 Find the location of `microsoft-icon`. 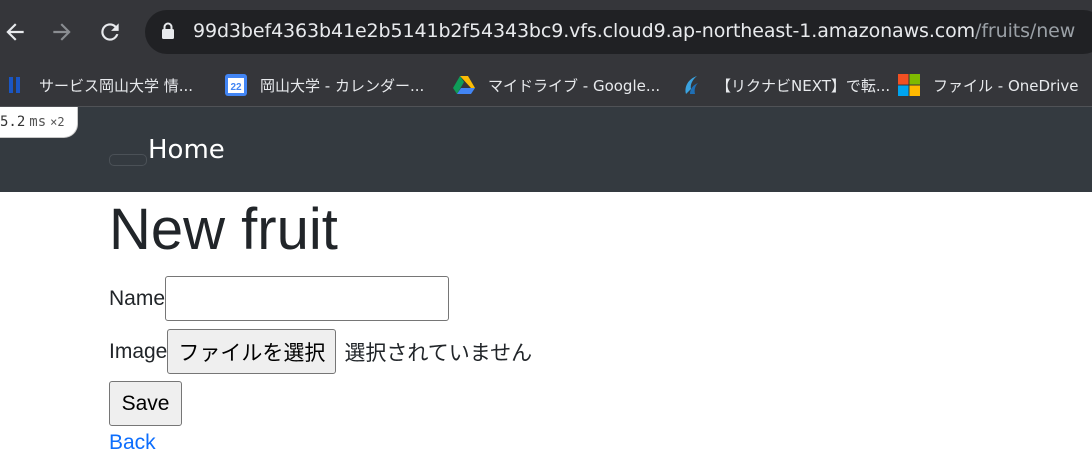

microsoft-icon is located at coordinates (909, 85).